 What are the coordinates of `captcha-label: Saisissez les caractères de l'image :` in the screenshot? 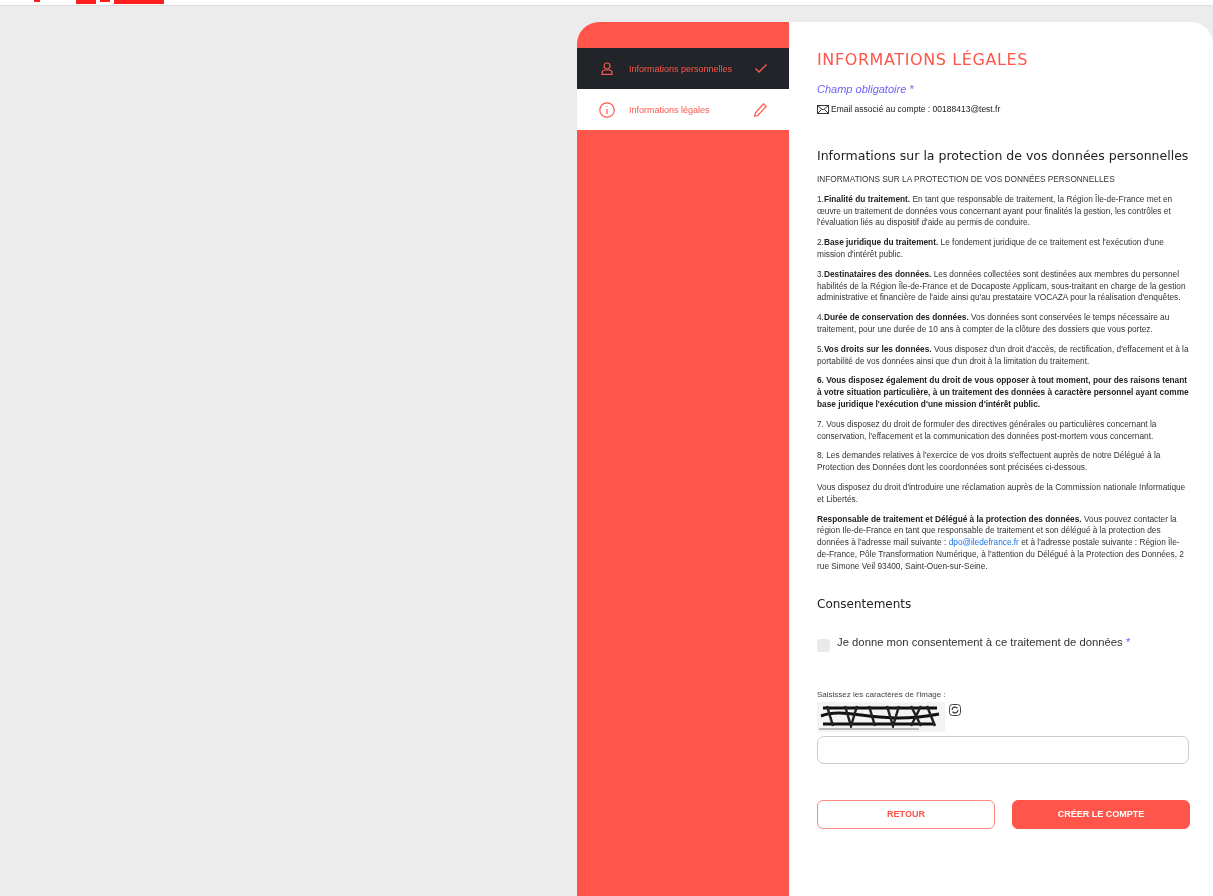 It's located at (882, 694).